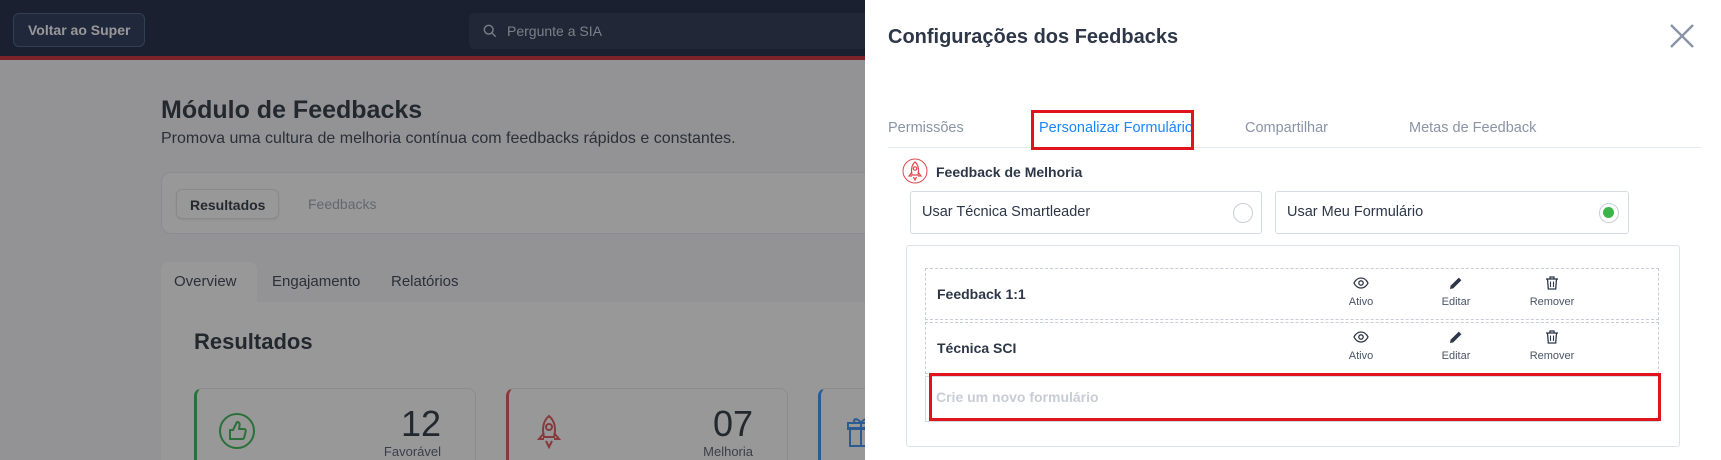 The height and width of the screenshot is (460, 1721). What do you see at coordinates (915, 171) in the screenshot?
I see `rocket-icon` at bounding box center [915, 171].